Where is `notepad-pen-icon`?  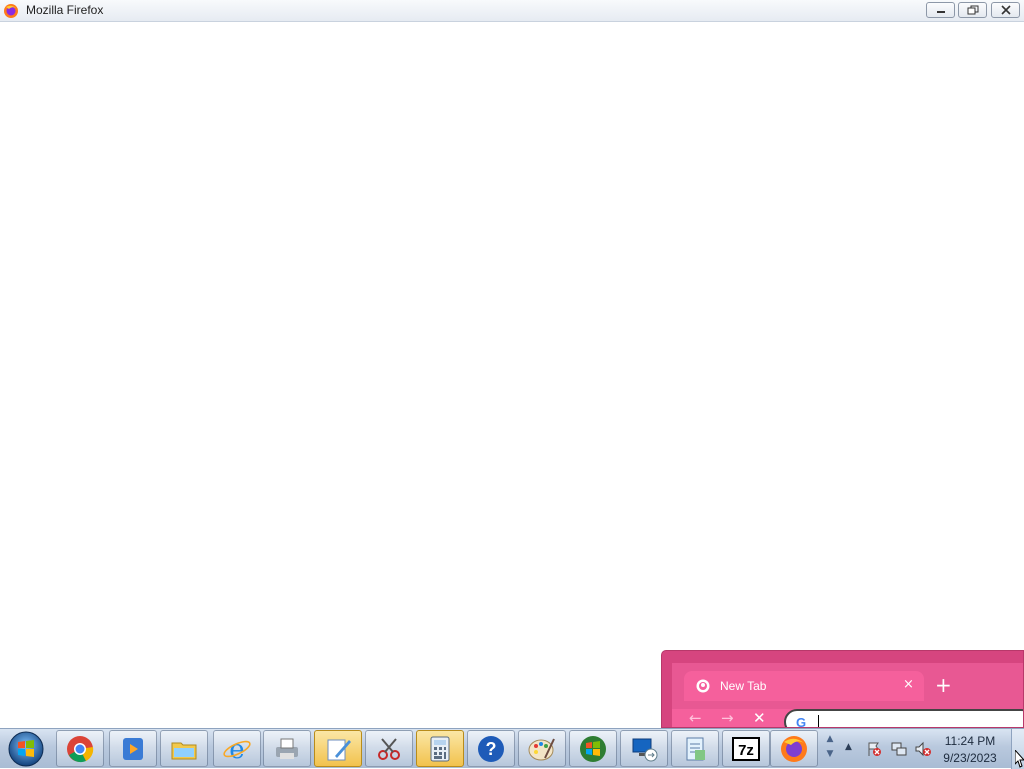 notepad-pen-icon is located at coordinates (339, 749).